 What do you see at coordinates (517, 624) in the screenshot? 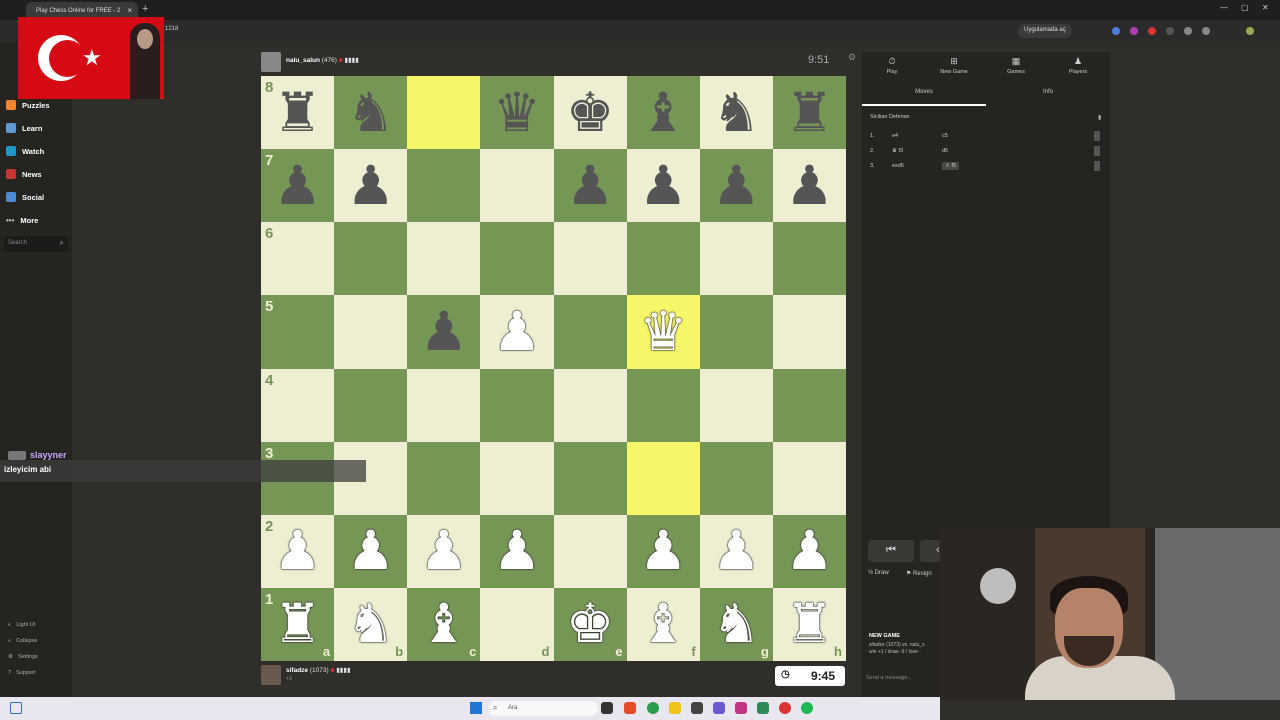
I see `square-d1: d` at bounding box center [517, 624].